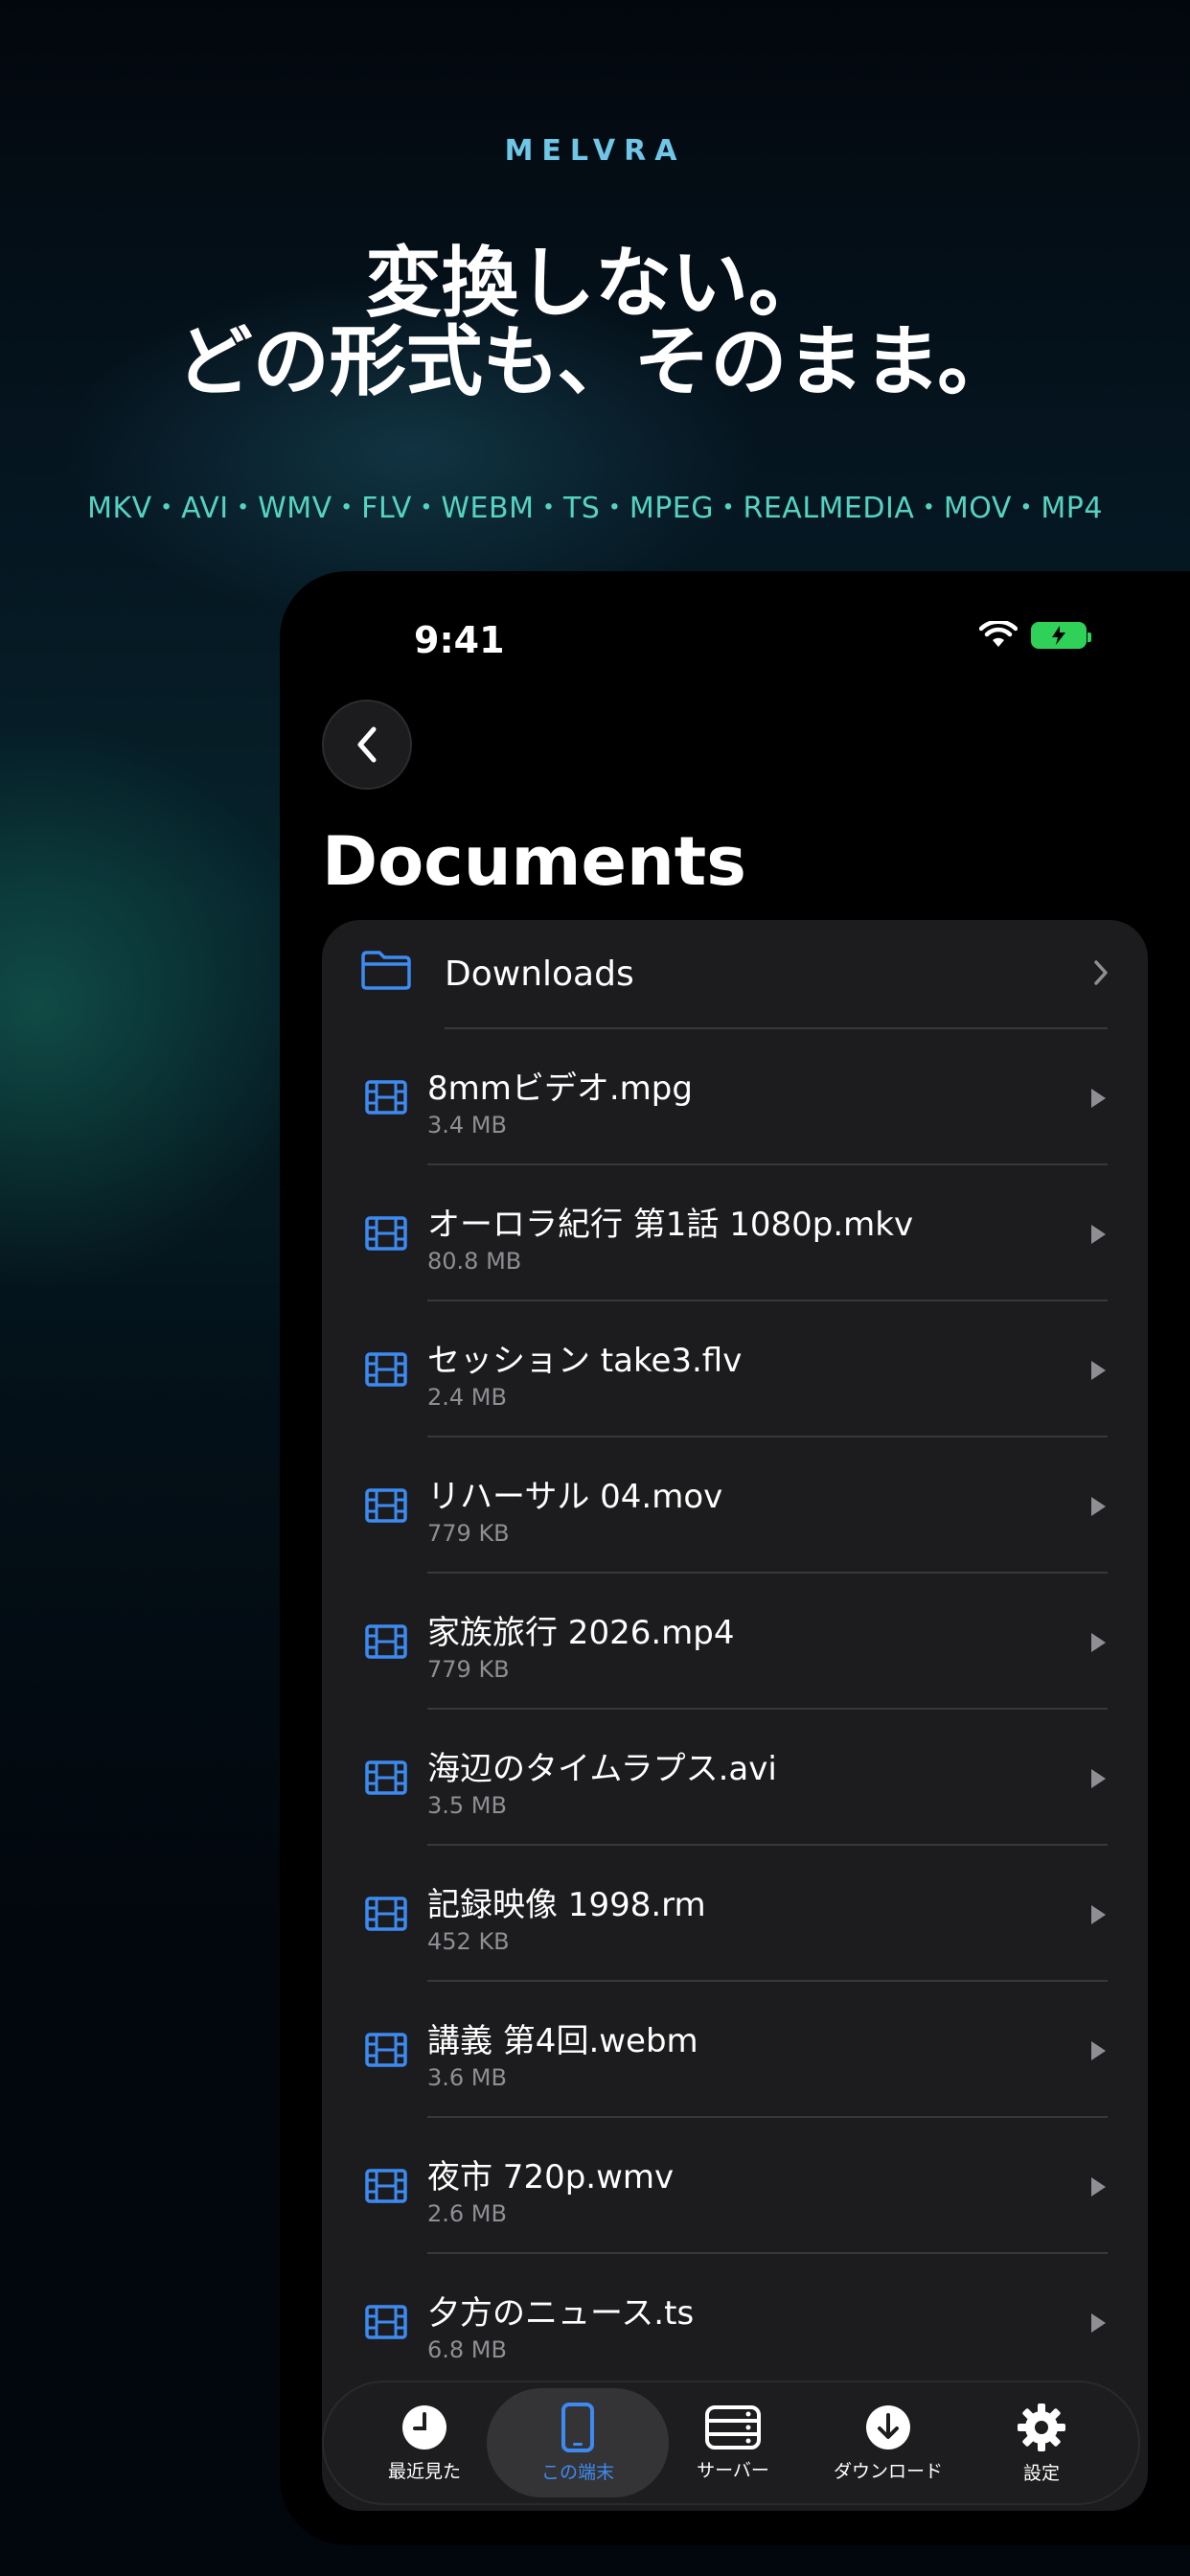 This screenshot has height=2576, width=1190. I want to click on file-name: 講義 第4回.webm, so click(562, 2041).